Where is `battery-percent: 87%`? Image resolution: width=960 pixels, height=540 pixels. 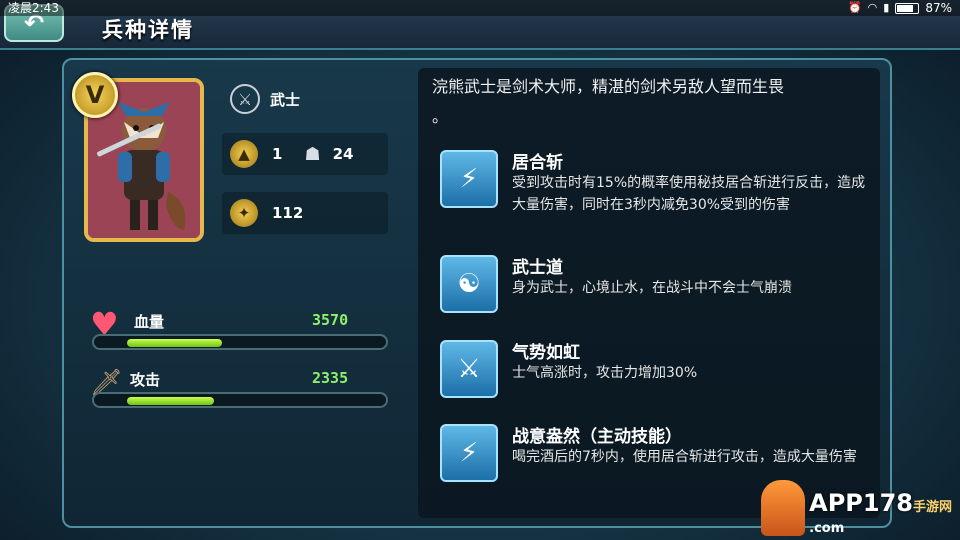 battery-percent: 87% is located at coordinates (938, 8).